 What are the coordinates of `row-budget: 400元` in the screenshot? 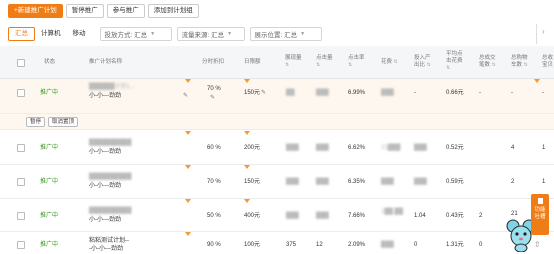 It's located at (252, 216).